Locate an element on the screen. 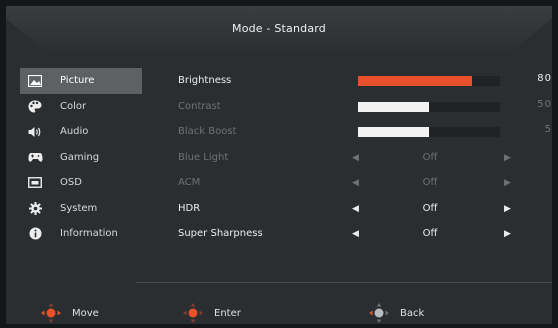 This screenshot has width=558, height=328. sidebar-item-information: Information is located at coordinates (81, 234).